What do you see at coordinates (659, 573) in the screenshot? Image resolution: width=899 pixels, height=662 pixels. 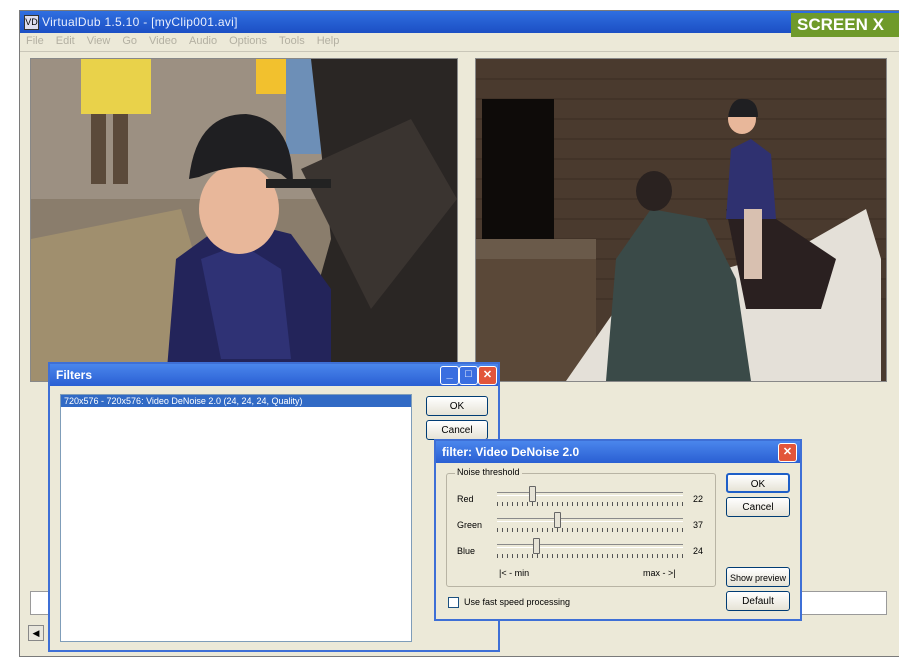 I see `max-label: max - >|` at bounding box center [659, 573].